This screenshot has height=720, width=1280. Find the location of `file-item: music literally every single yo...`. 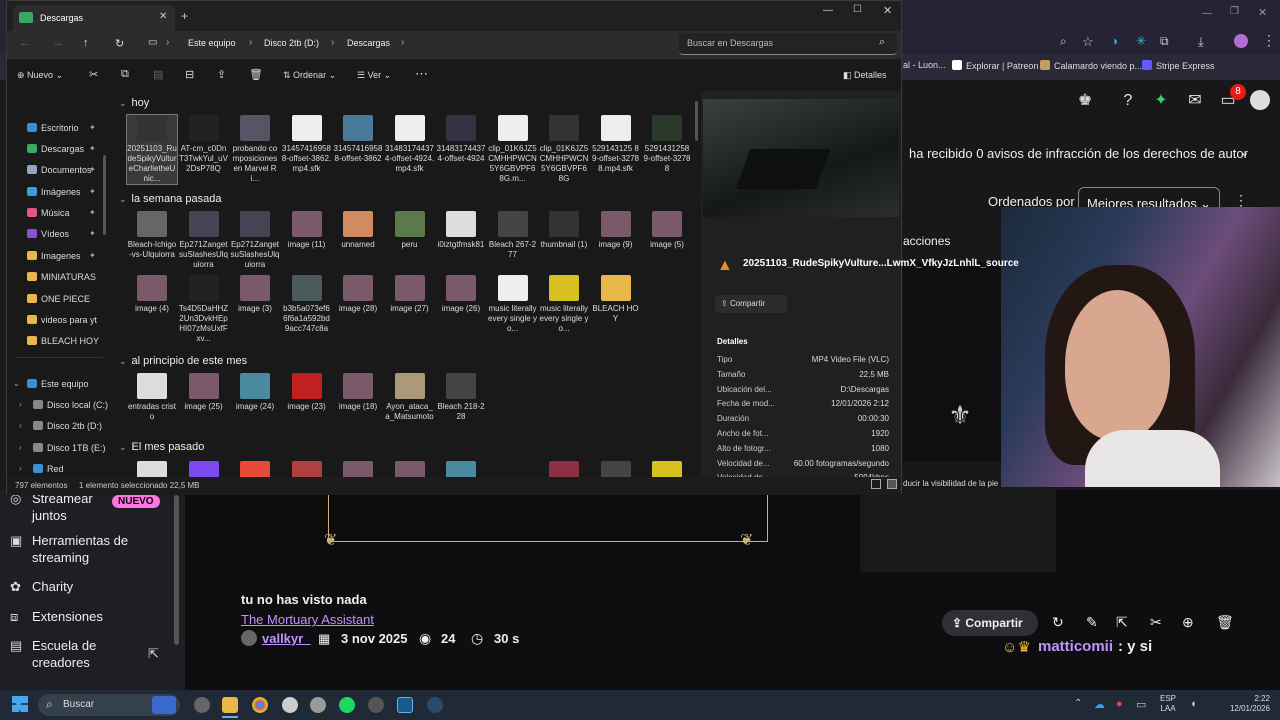

file-item: music literally every single yo... is located at coordinates (564, 304).